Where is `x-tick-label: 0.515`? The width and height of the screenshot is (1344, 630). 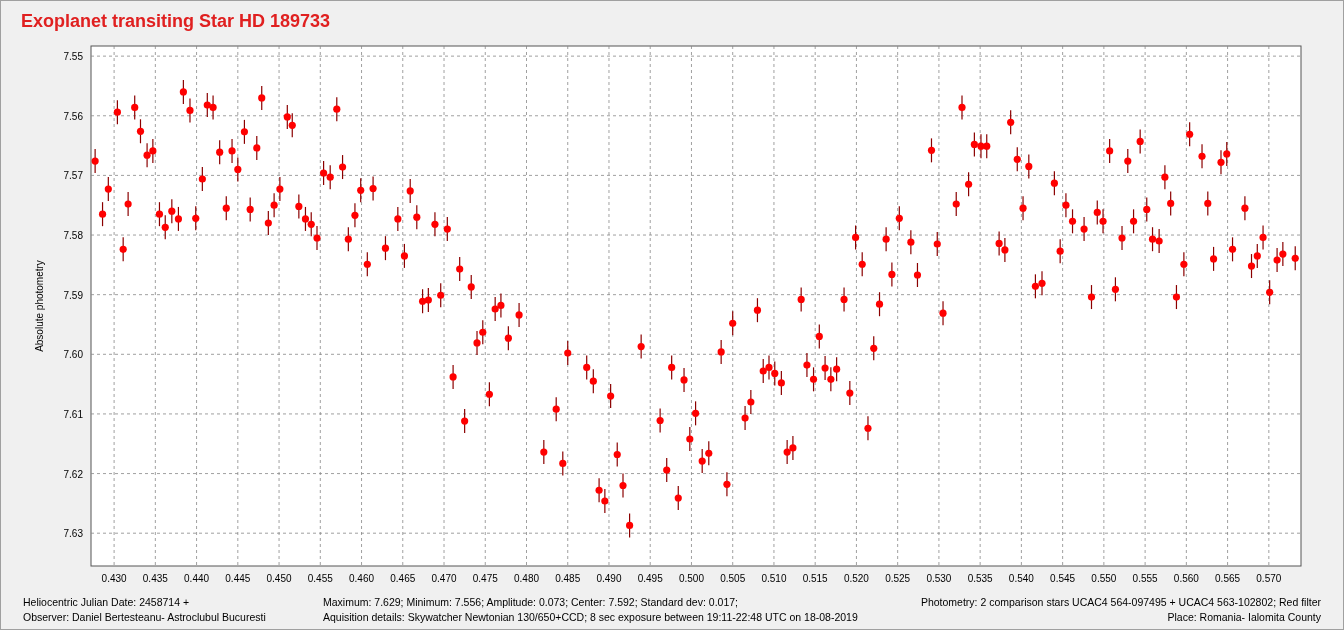 x-tick-label: 0.515 is located at coordinates (815, 578).